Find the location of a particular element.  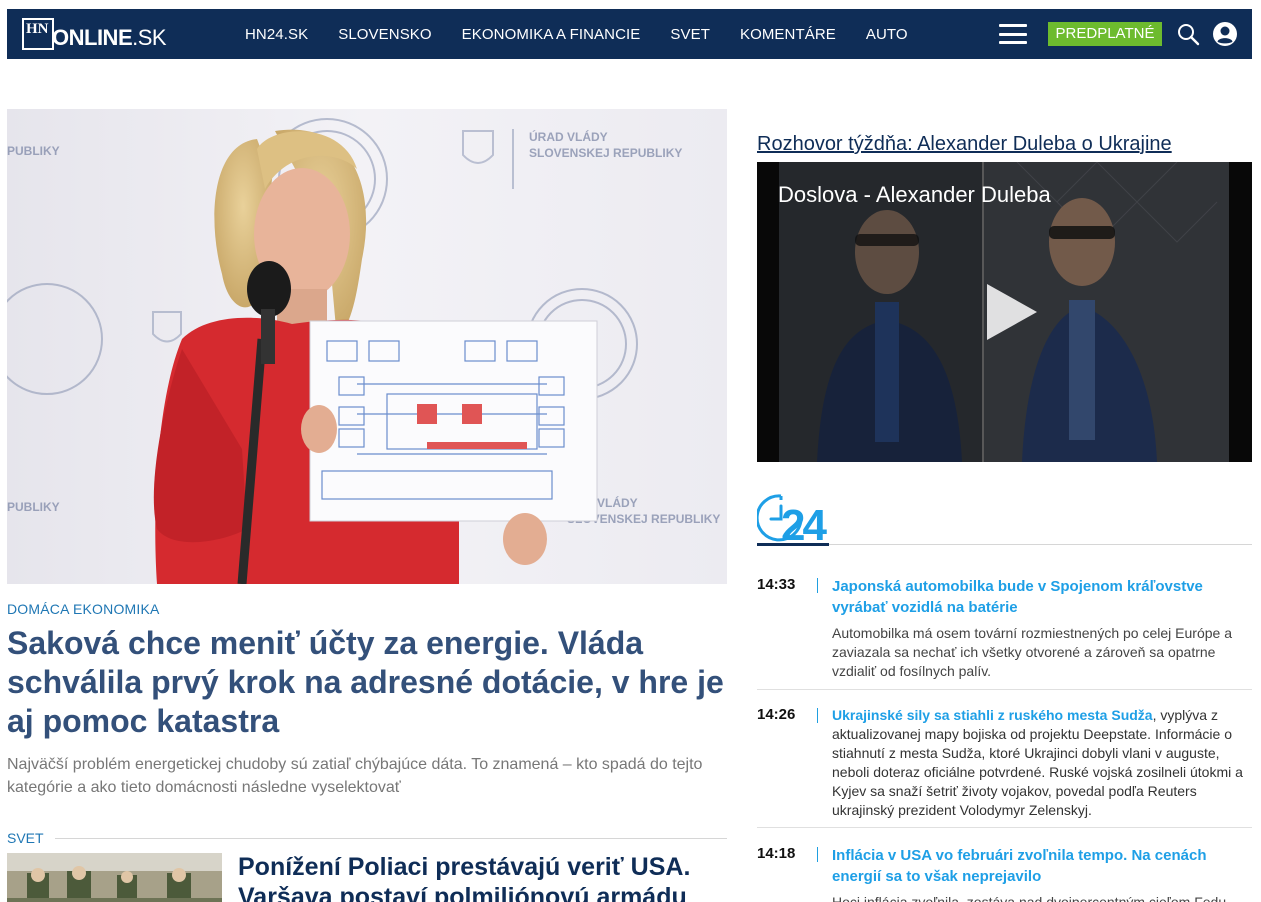

search-icon is located at coordinates (1188, 34).